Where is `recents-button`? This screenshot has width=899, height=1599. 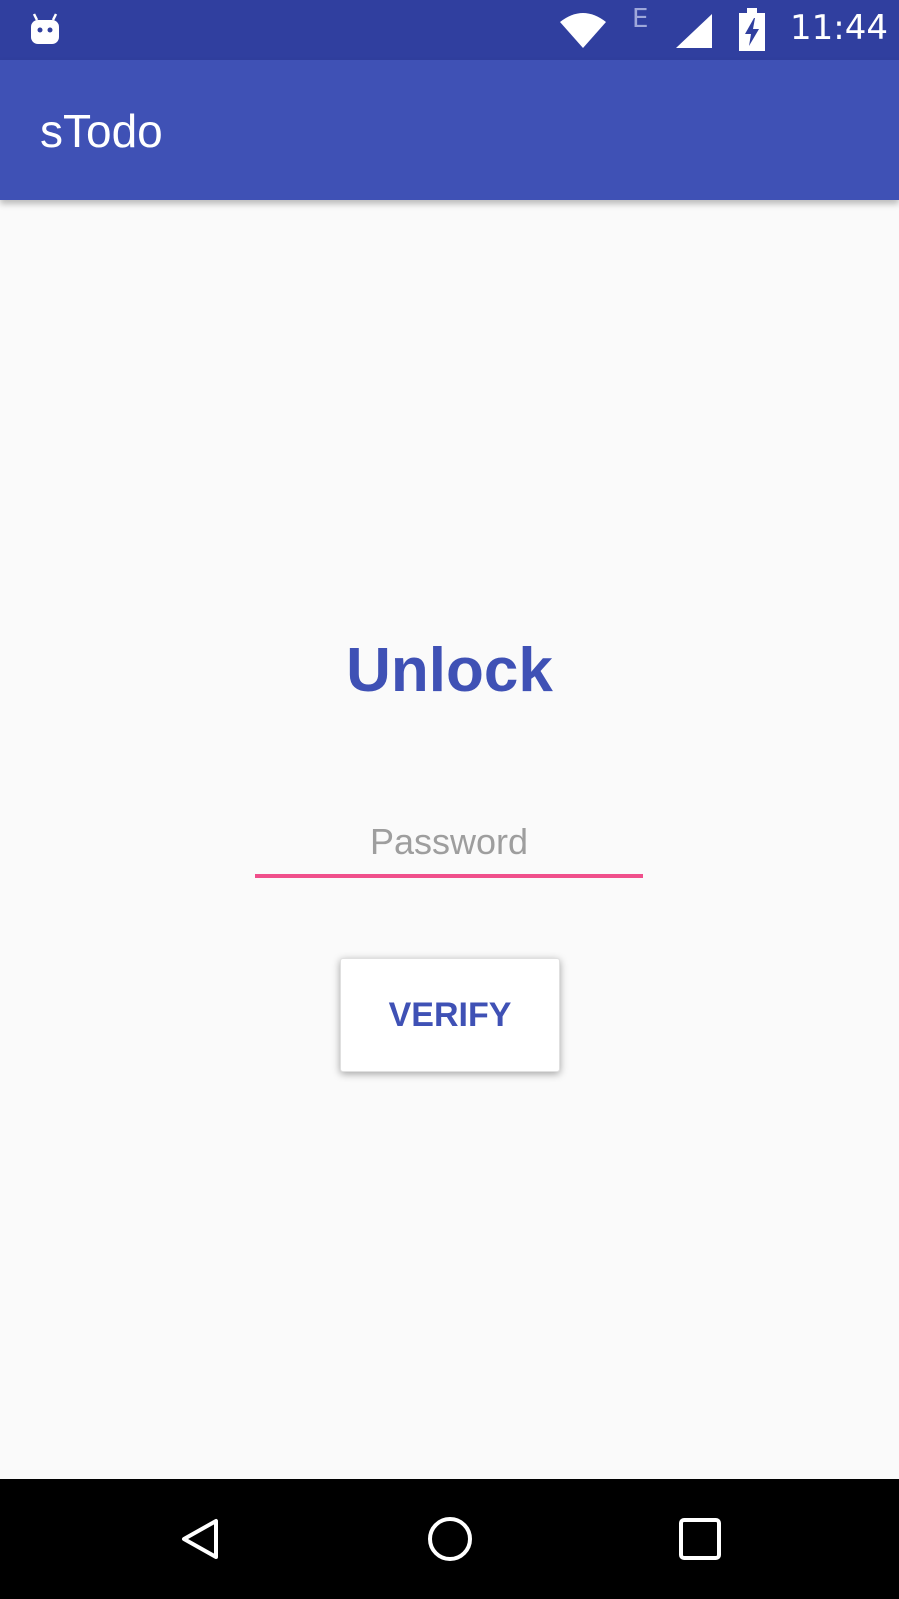
recents-button is located at coordinates (700, 1539).